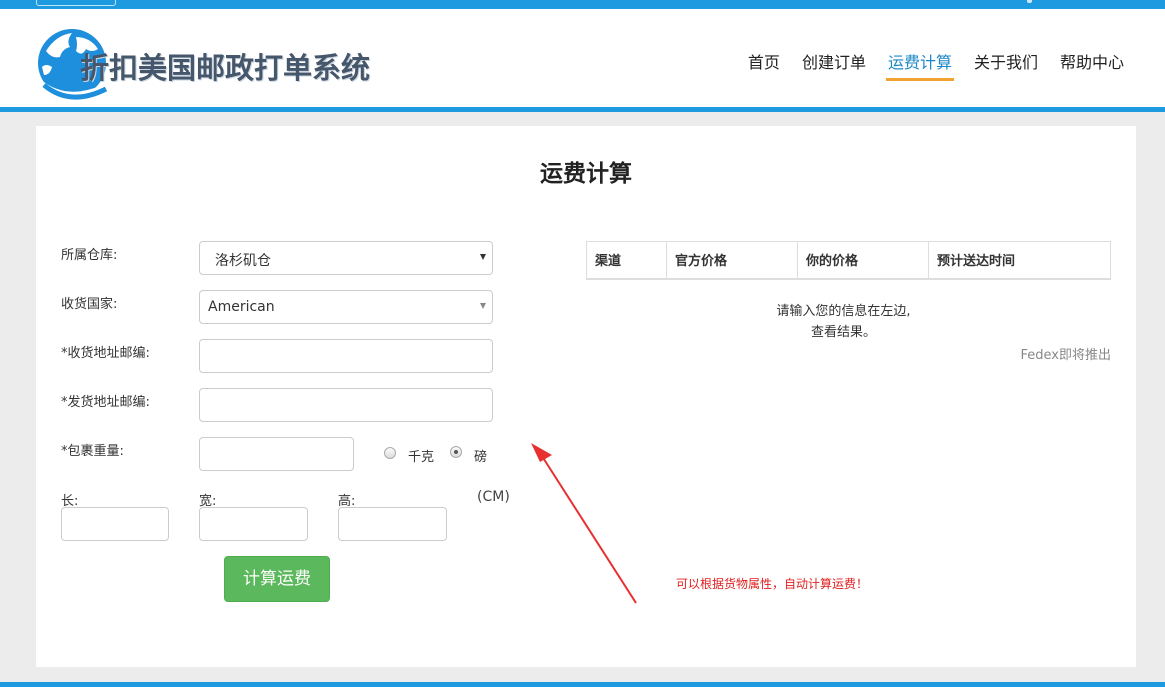 The image size is (1165, 687). Describe the element at coordinates (89, 255) in the screenshot. I see `warehouse-label: 所属仓库:` at that location.